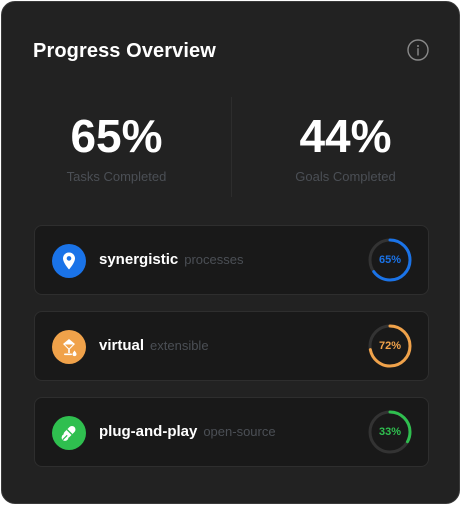 This screenshot has height=508, width=462. I want to click on progress-item: plug-and-play open-source 33%, so click(231, 432).